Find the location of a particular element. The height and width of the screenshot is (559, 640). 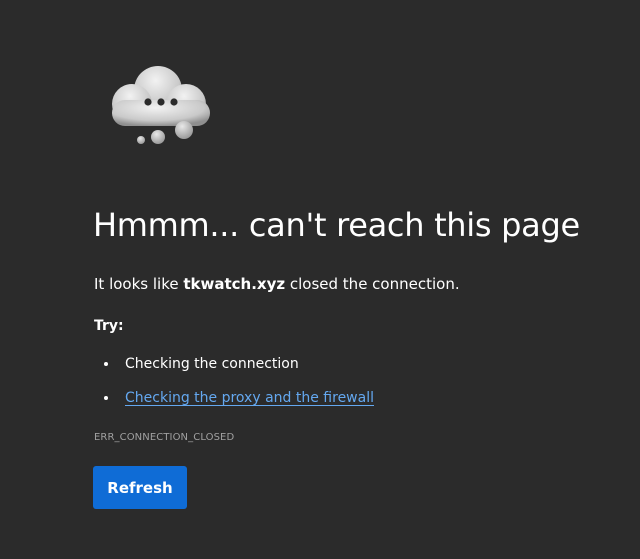

description-suffix: closed the connection. is located at coordinates (372, 284).